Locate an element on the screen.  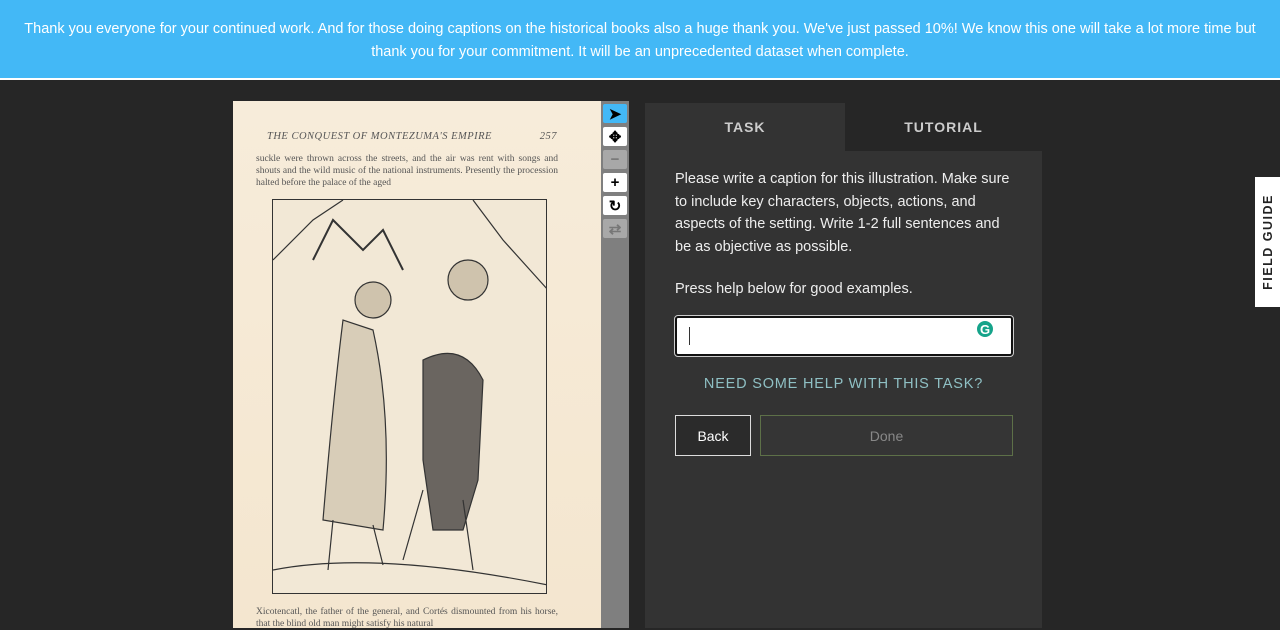
image-toolbar: ➤ ✥ − + ↻ ⇄ is located at coordinates (615, 364).